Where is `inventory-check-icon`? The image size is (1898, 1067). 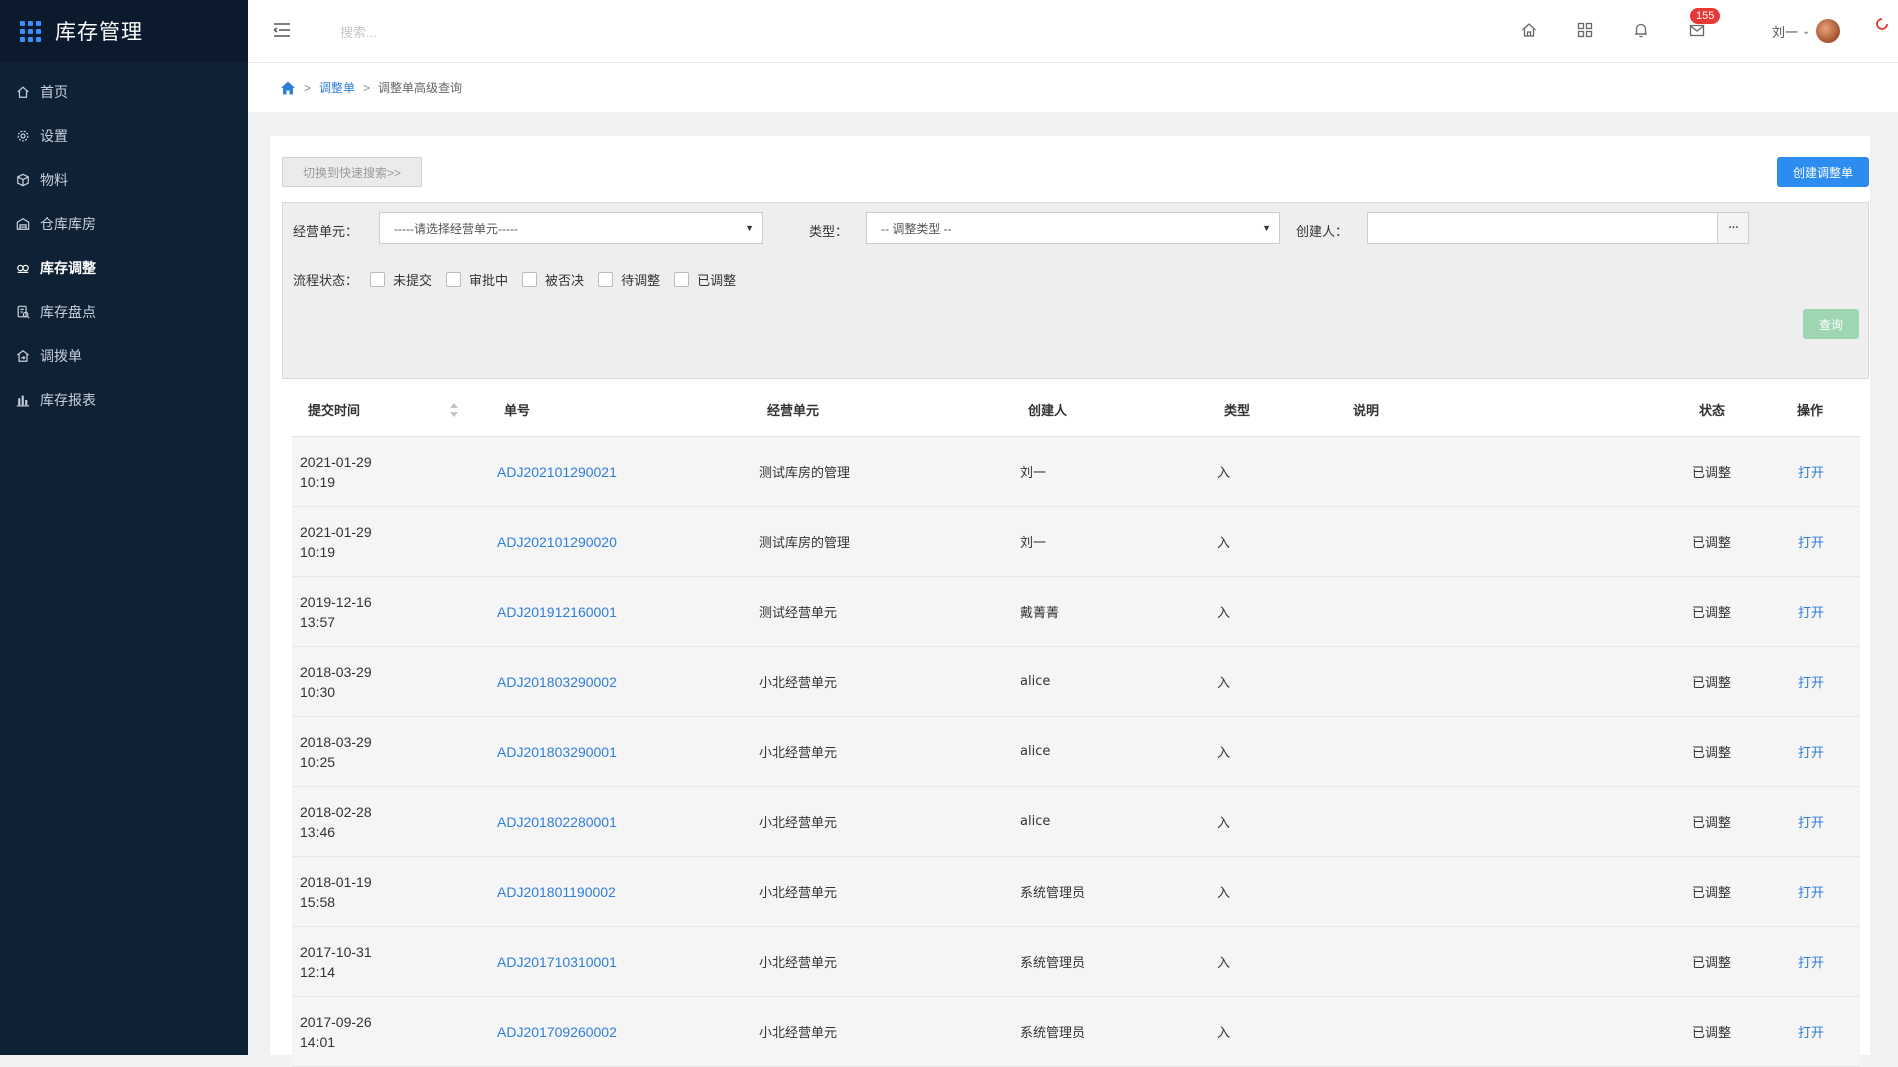
inventory-check-icon is located at coordinates (23, 312).